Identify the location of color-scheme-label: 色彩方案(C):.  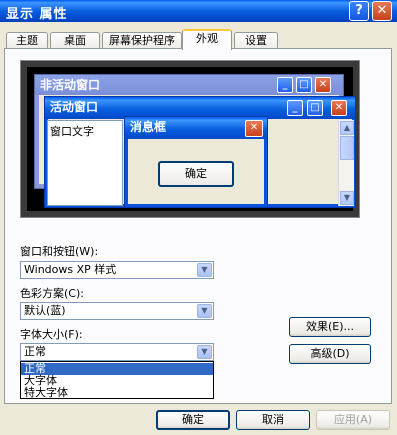
(52, 293).